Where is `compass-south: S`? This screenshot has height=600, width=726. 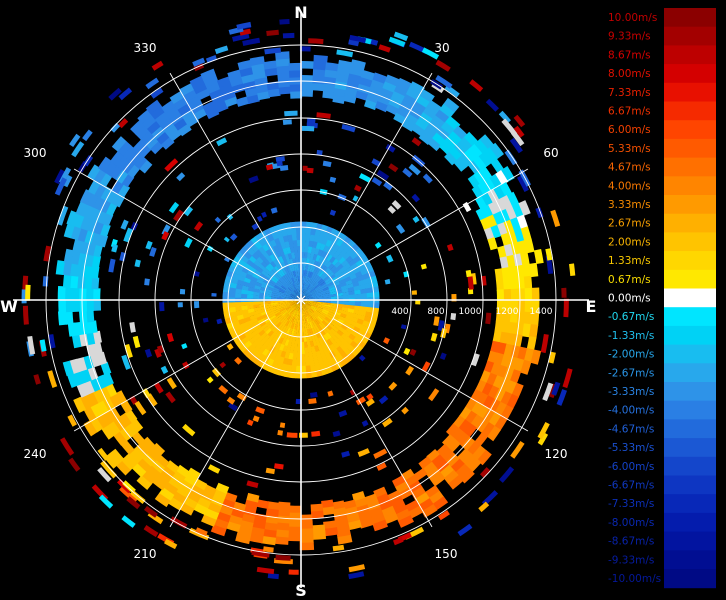
compass-south: S is located at coordinates (301, 590).